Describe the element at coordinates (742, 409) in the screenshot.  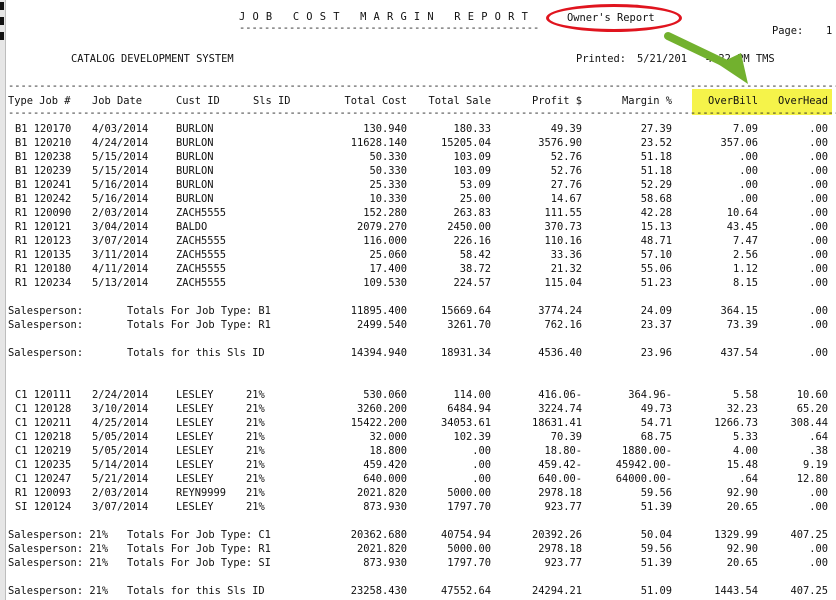
I see `cell-overbill: 32.23` at that location.